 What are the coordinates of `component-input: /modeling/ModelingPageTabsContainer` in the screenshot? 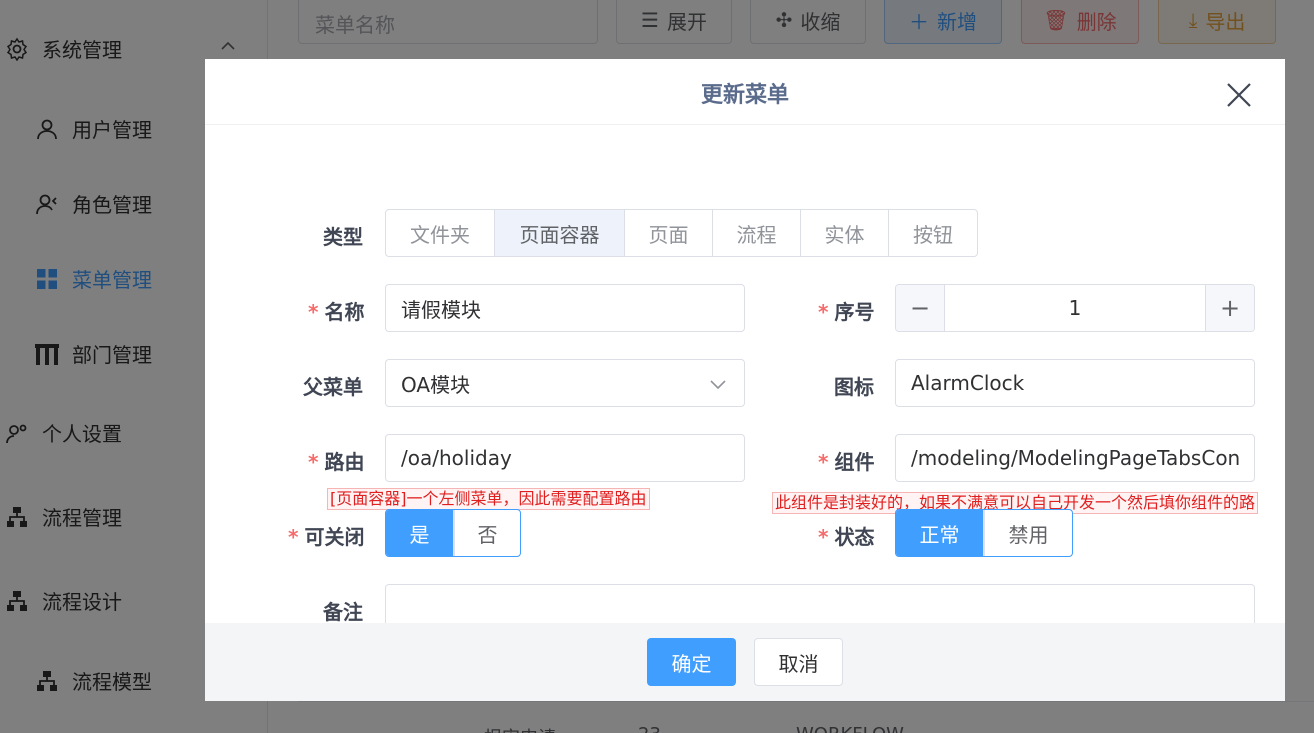 It's located at (1075, 458).